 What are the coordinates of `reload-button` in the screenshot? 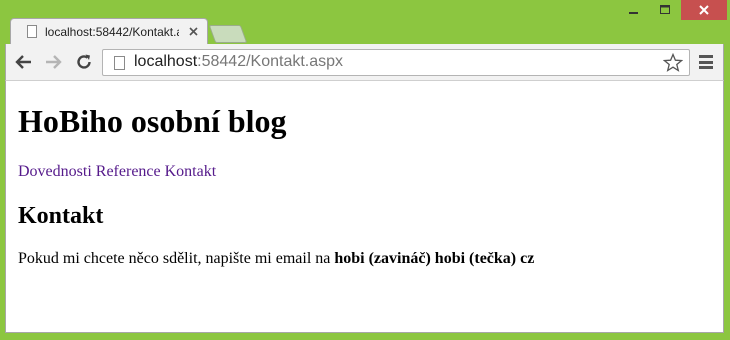 It's located at (84, 62).